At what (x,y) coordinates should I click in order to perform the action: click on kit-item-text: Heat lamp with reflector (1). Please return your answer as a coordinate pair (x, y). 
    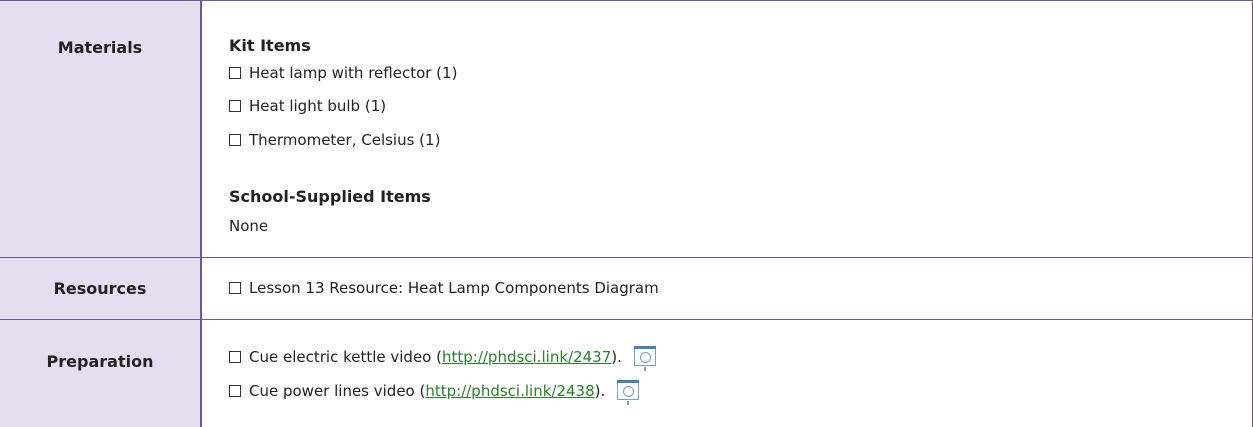
    Looking at the image, I should click on (353, 73).